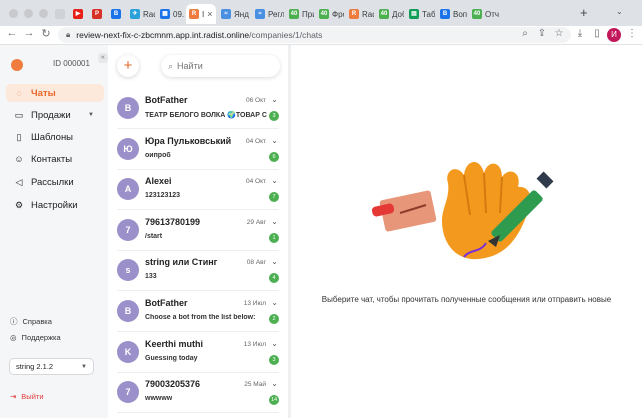  I want to click on tab-label: Табл, so click(428, 14).